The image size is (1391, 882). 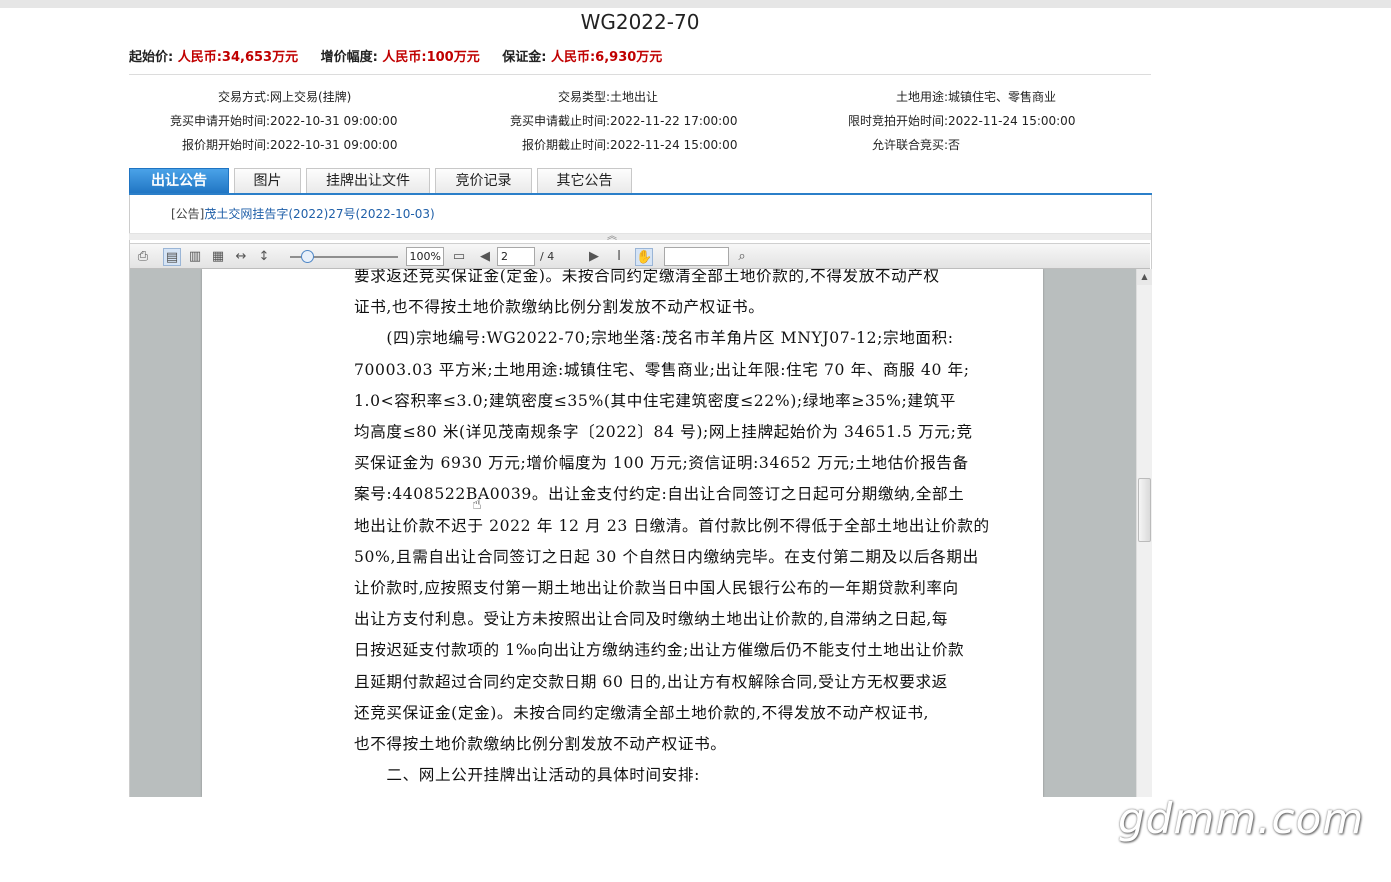 I want to click on tab-bid-records: 竞价记录, so click(x=483, y=181).